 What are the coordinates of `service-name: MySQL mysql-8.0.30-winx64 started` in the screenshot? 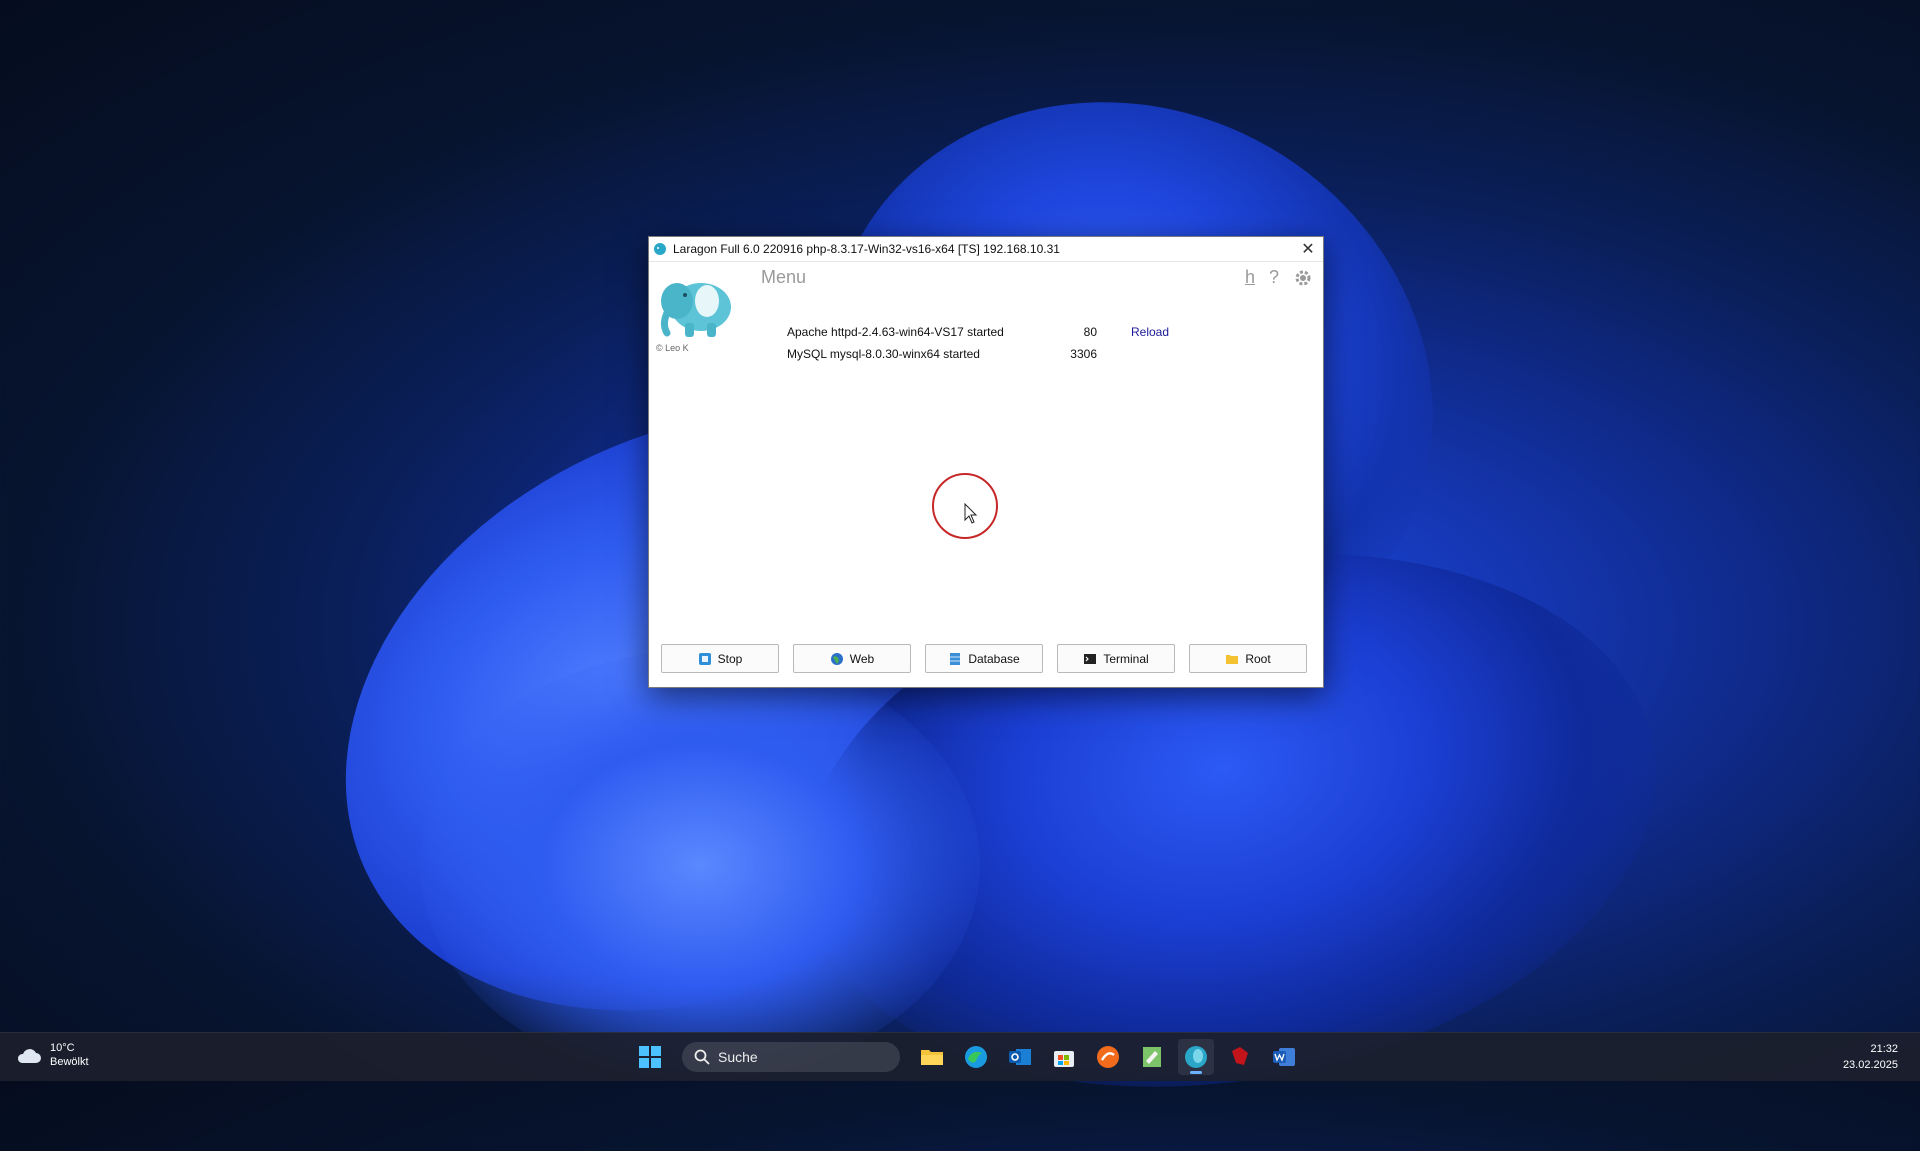 It's located at (883, 354).